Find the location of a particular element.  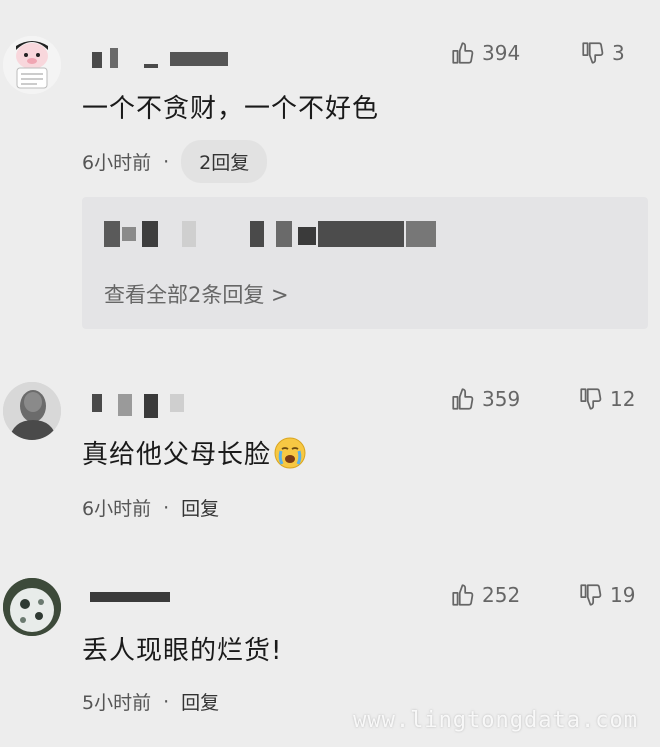

cartoon-pig-avatar-image is located at coordinates (32, 65).